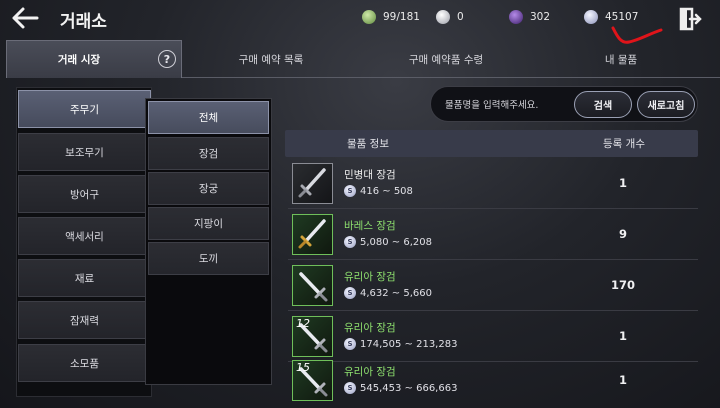  Describe the element at coordinates (84, 109) in the screenshot. I see `category-main-weapon: 주무기` at that location.